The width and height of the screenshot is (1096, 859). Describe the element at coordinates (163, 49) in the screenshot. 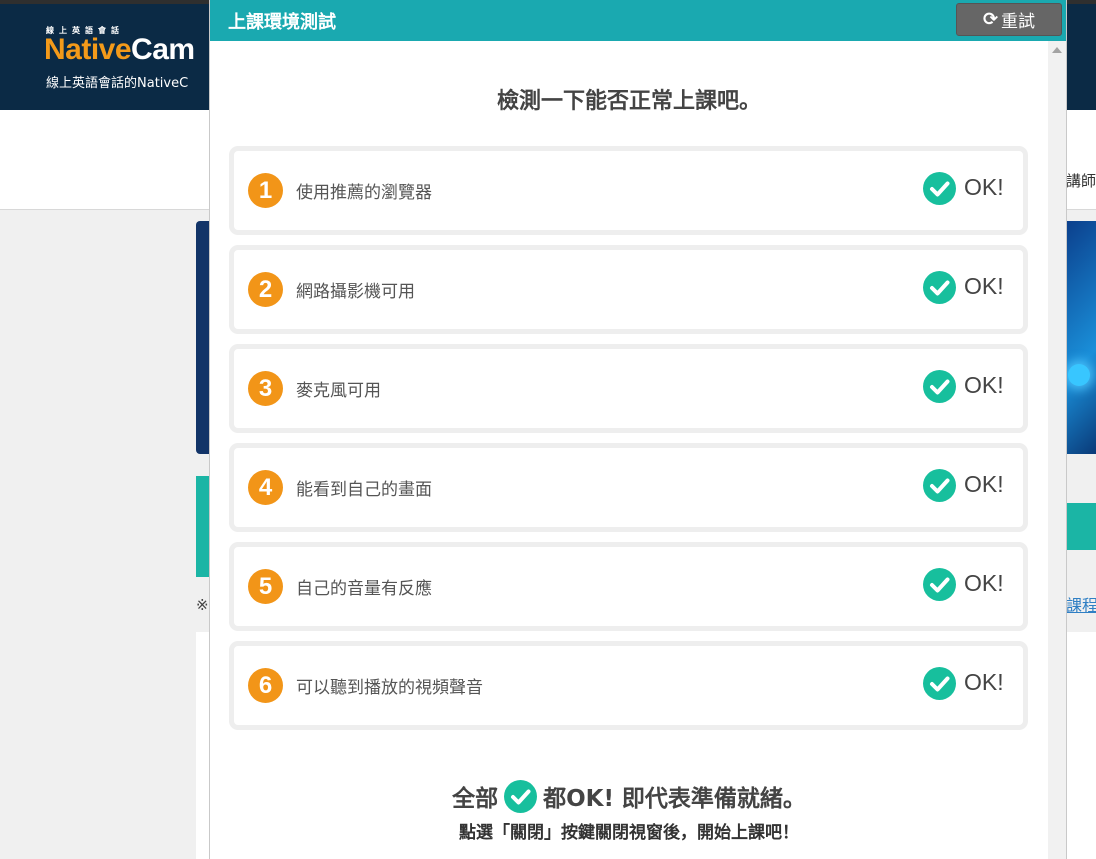

I see `logo-brand-cam: Cam` at that location.